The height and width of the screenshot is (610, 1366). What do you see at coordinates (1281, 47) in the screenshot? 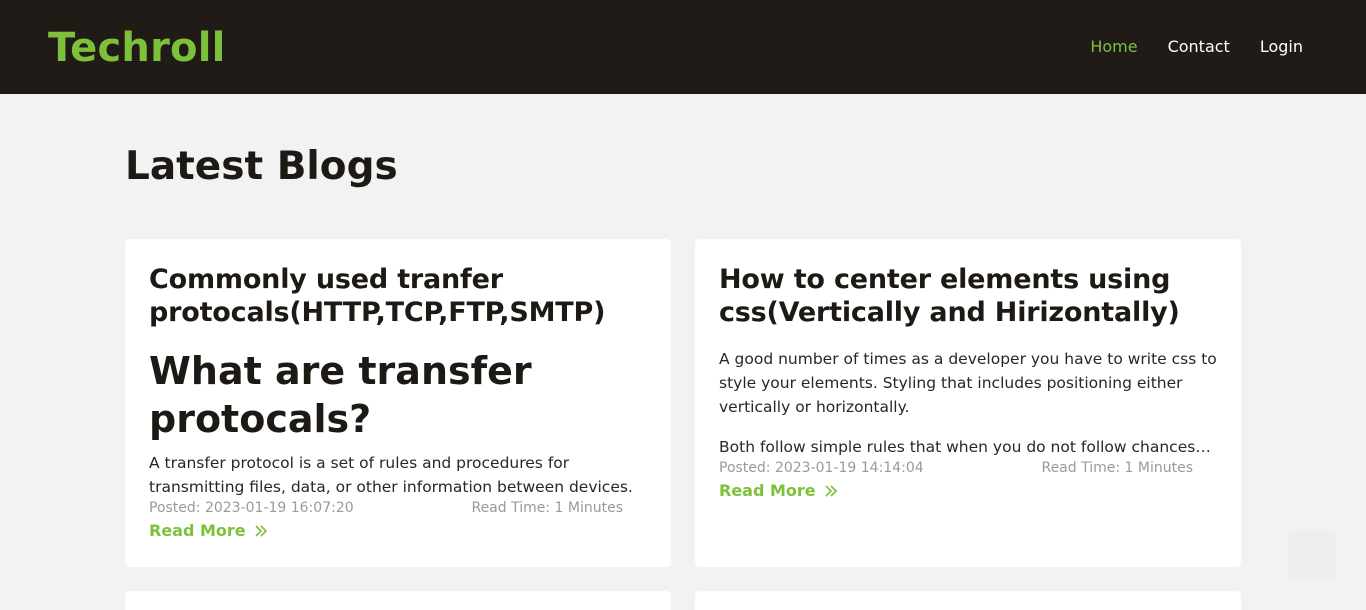
I see `nav-login-link: Login` at bounding box center [1281, 47].